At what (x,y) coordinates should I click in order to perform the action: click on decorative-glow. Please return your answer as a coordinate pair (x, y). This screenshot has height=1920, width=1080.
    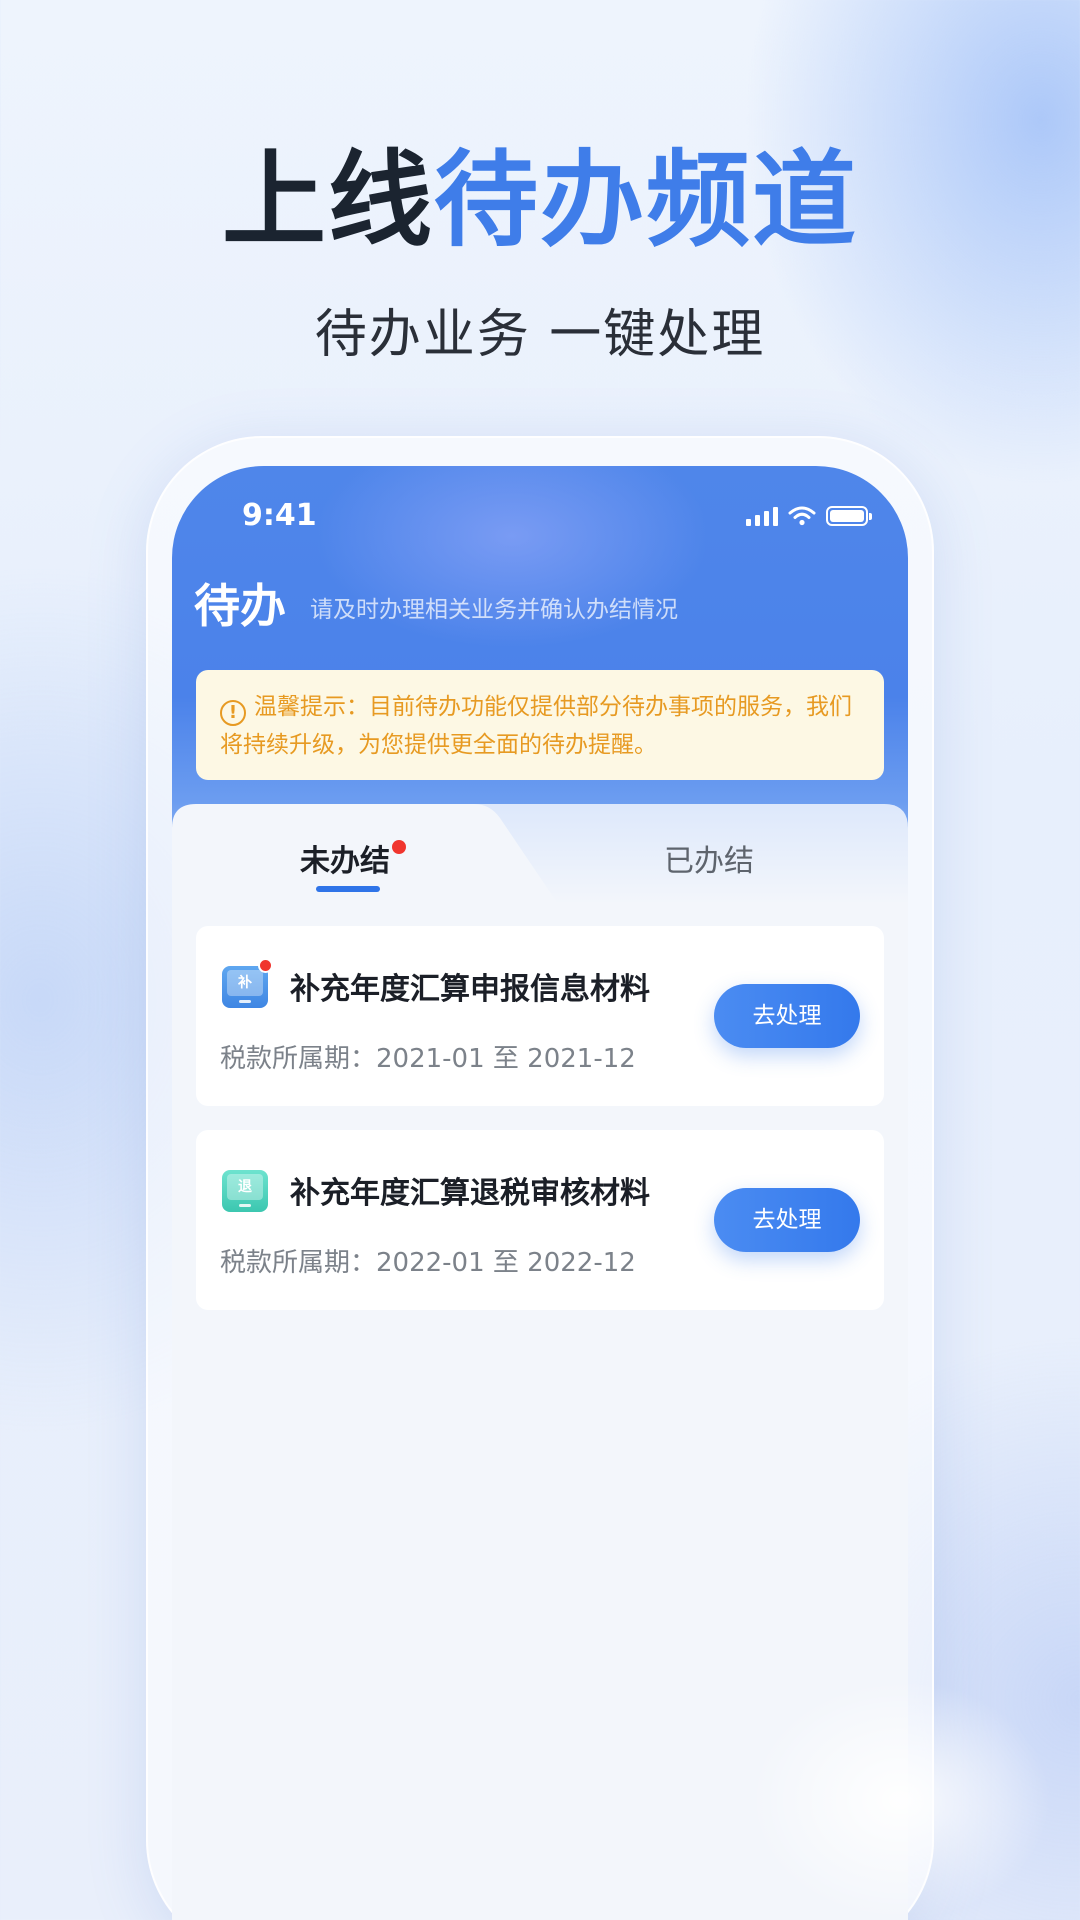
    Looking at the image, I should click on (890, 1780).